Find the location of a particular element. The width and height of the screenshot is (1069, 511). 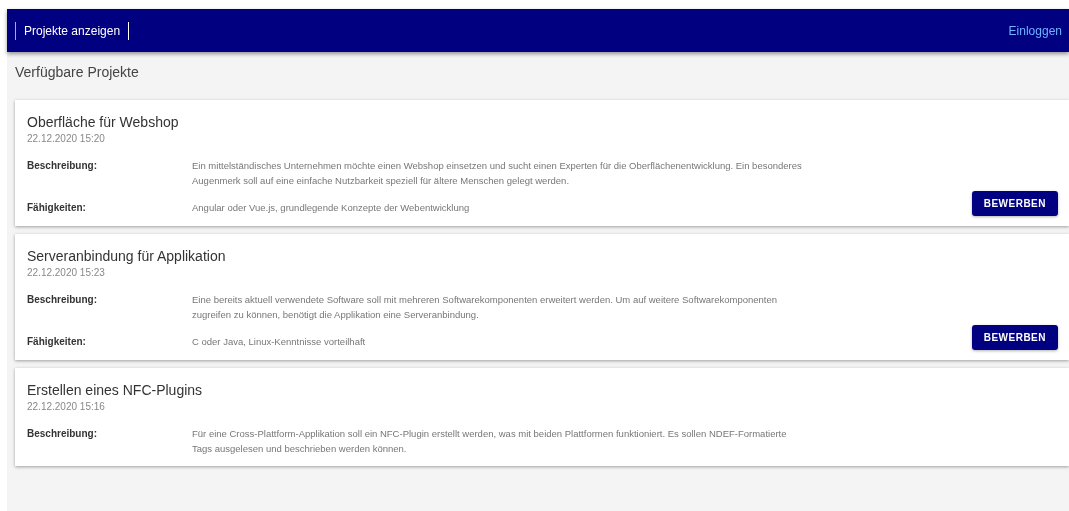

nav-link: Projekte anzeigen is located at coordinates (72, 30).